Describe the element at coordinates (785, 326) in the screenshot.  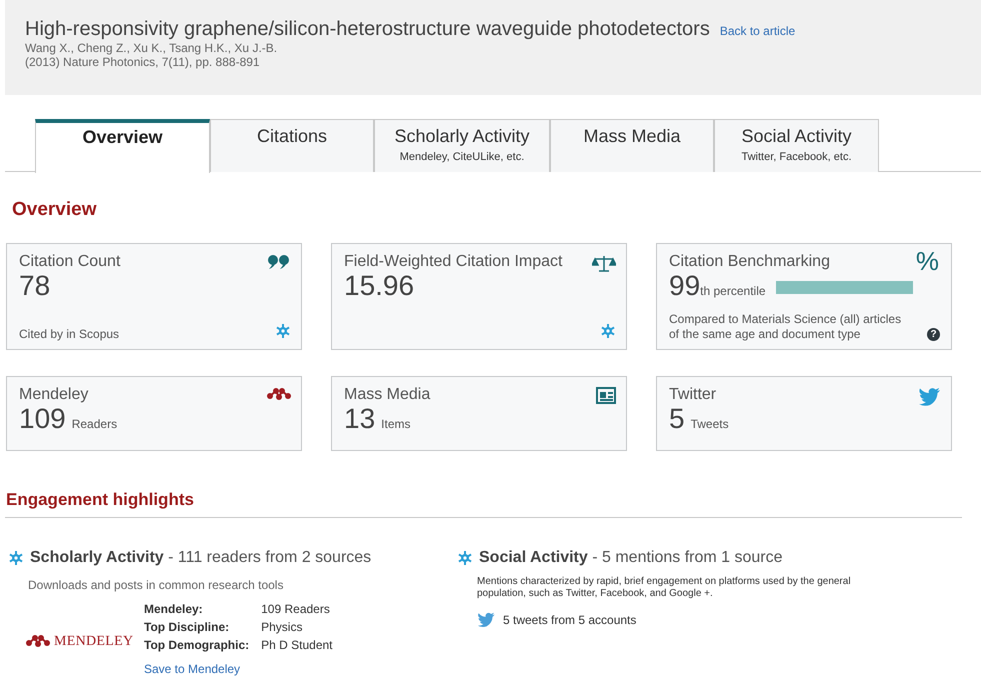
I see `note-text: Compared to Materials Science (all) articles of the same age and document type` at that location.